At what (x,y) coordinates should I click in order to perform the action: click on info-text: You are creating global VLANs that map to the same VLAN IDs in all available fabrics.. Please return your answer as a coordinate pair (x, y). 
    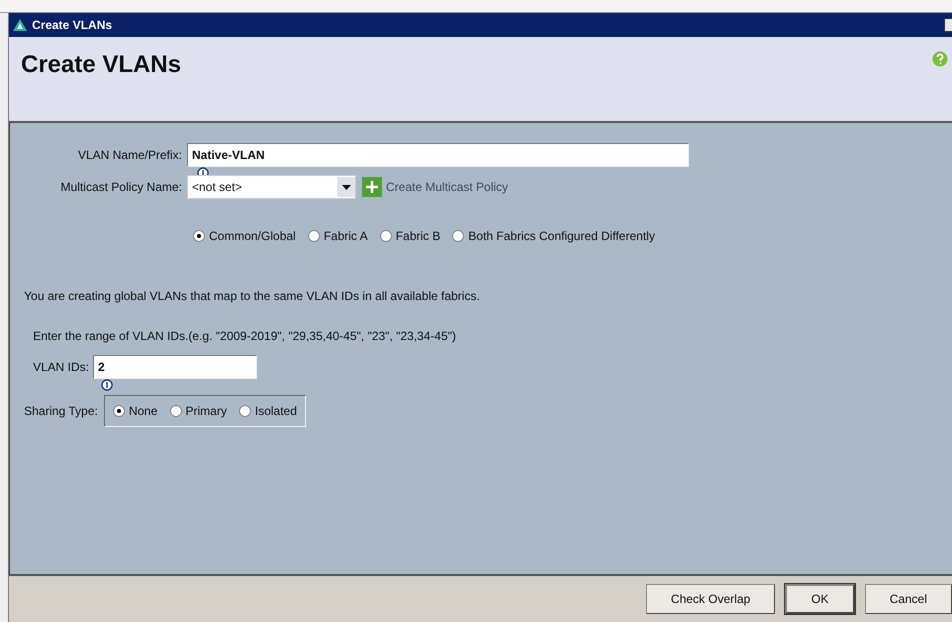
    Looking at the image, I should click on (252, 296).